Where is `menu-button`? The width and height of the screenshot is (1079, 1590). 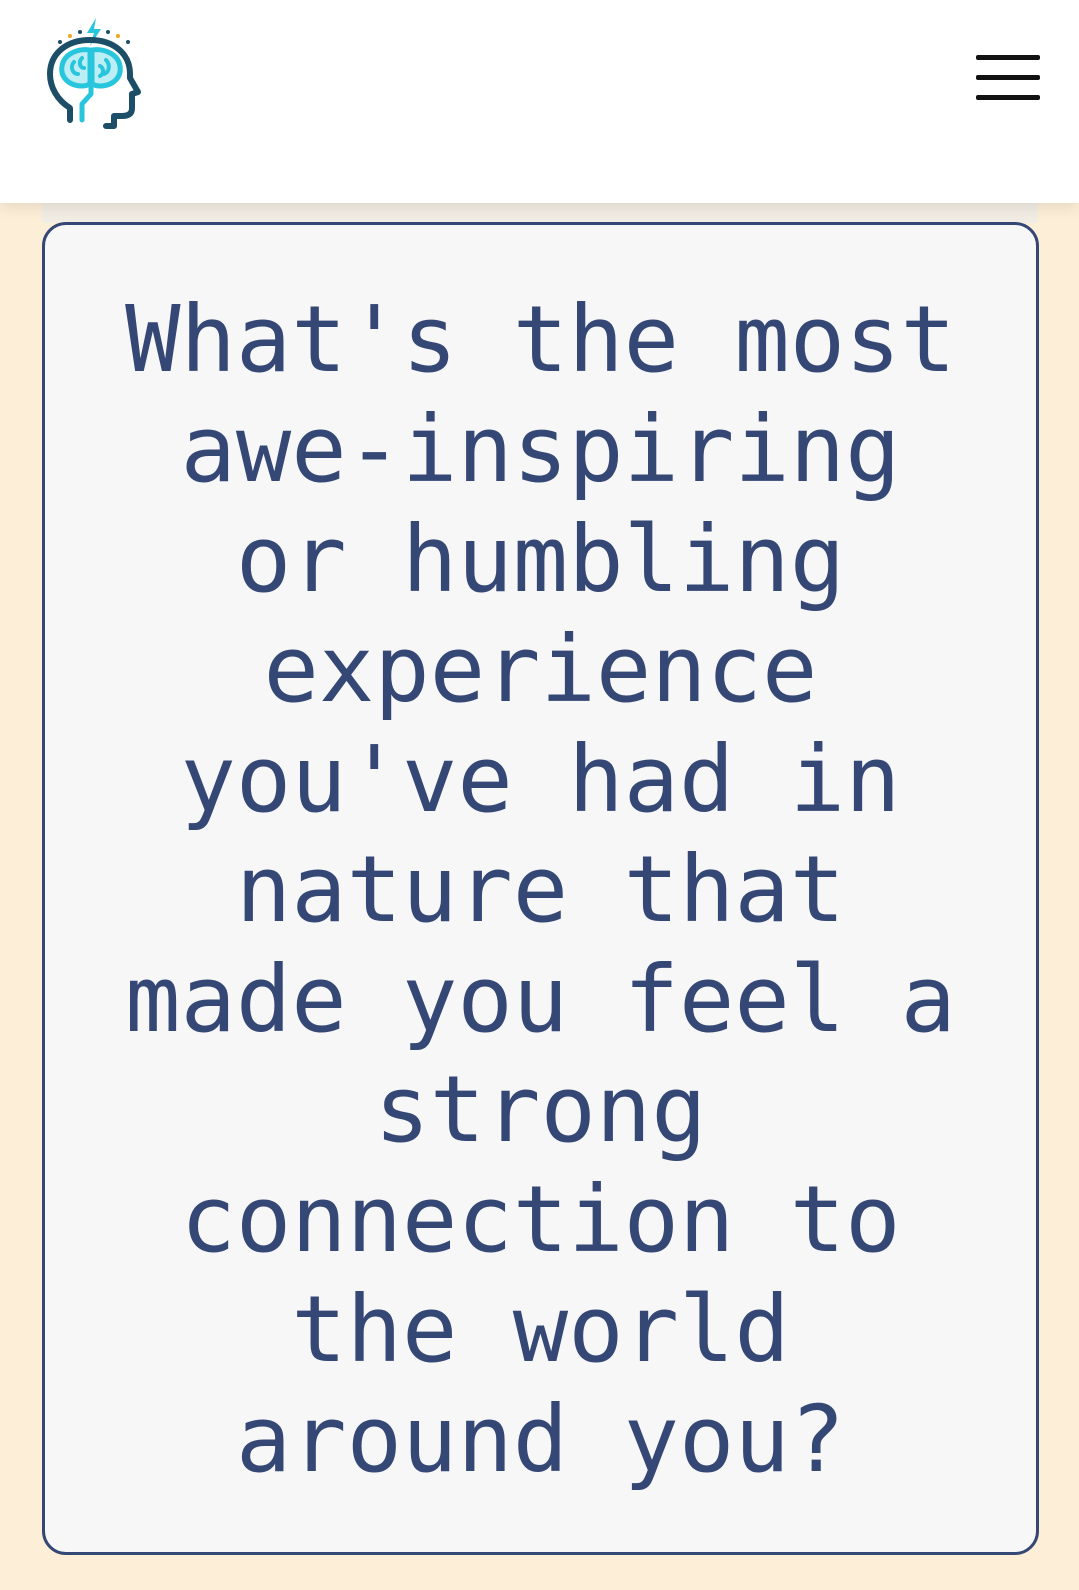 menu-button is located at coordinates (1009, 78).